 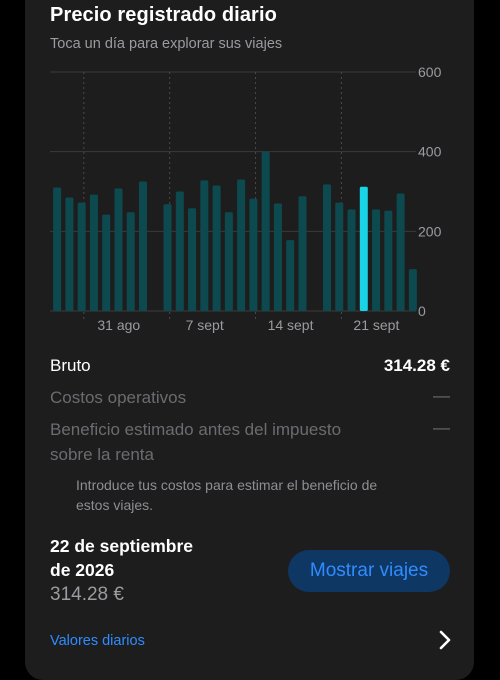 What do you see at coordinates (291, 325) in the screenshot?
I see `x-tick-label: 14 sept` at bounding box center [291, 325].